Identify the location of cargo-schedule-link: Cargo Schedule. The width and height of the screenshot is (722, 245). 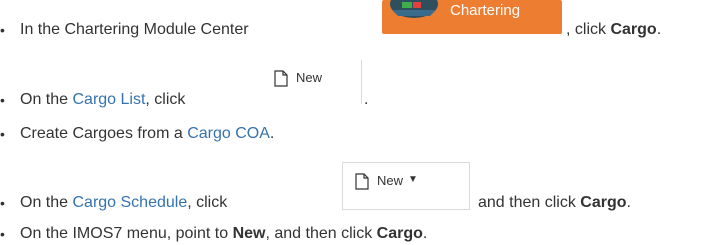
(129, 202).